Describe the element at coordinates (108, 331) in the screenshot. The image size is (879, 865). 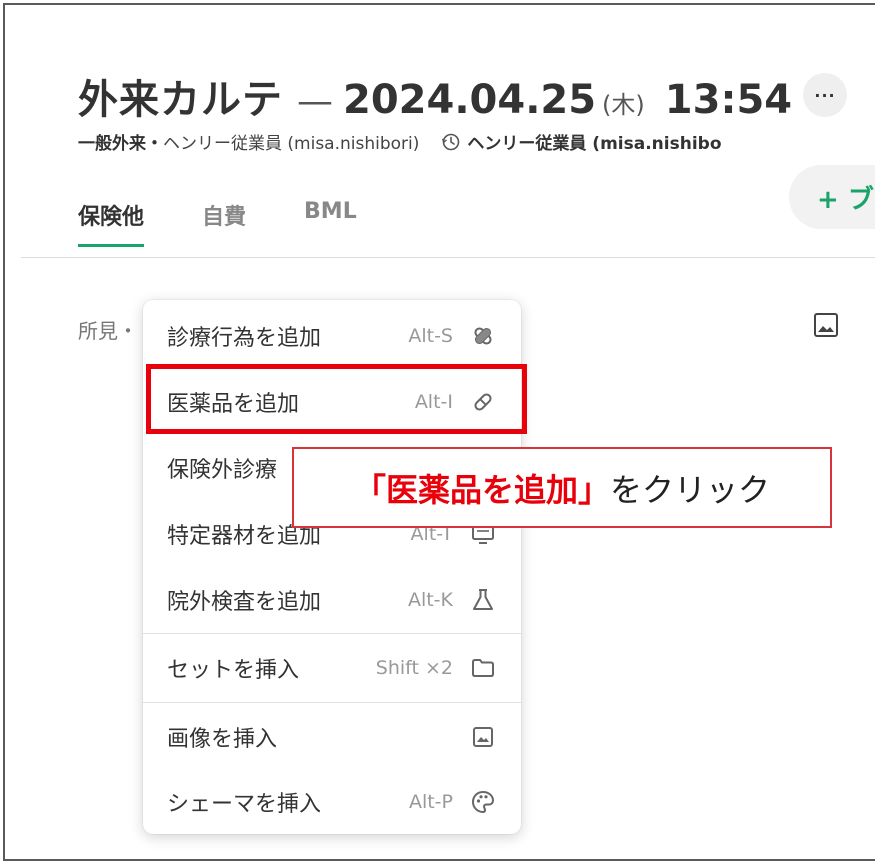
I see `findings-label: 所見・` at that location.